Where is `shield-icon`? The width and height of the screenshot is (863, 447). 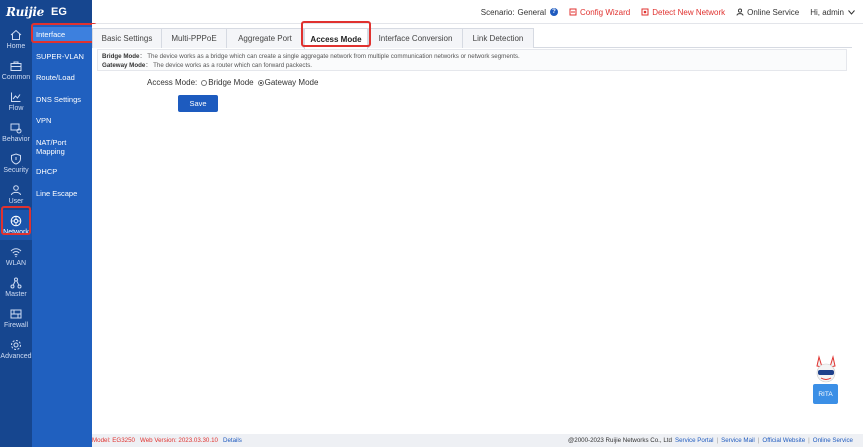
shield-icon is located at coordinates (16, 158).